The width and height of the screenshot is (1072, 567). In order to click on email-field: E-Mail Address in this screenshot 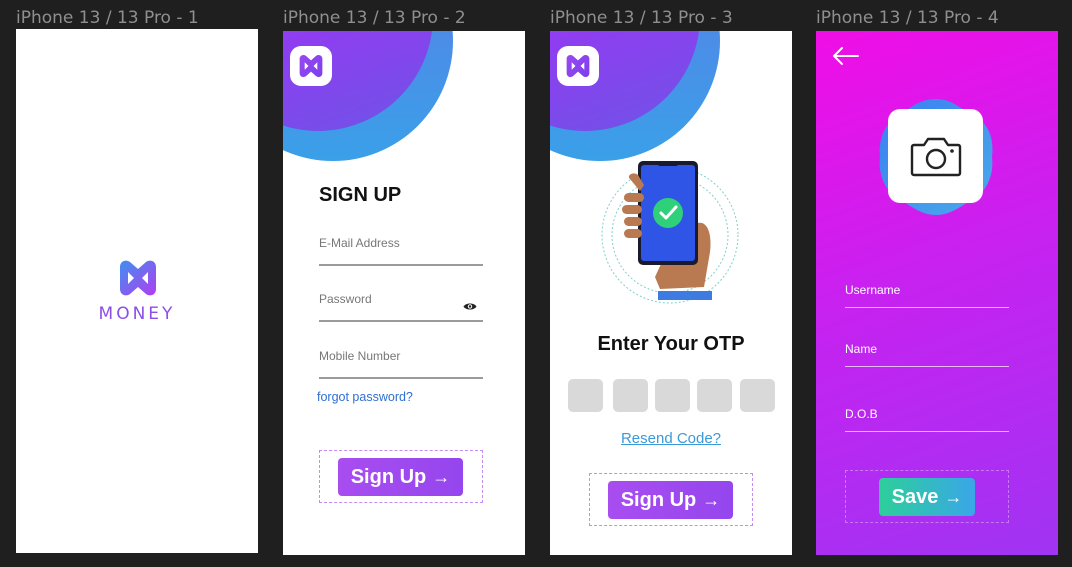, I will do `click(401, 248)`.